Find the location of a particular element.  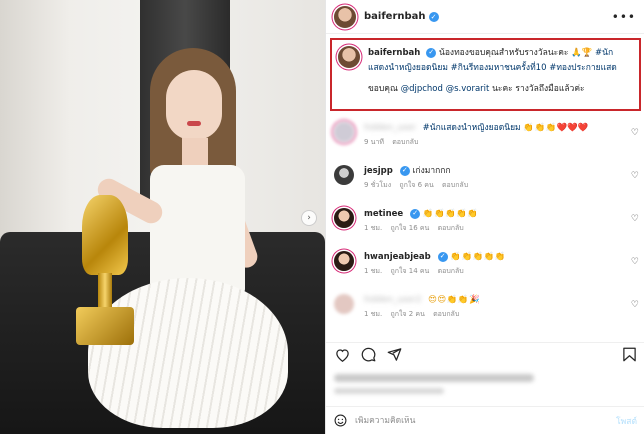

like-button is located at coordinates (342, 355).